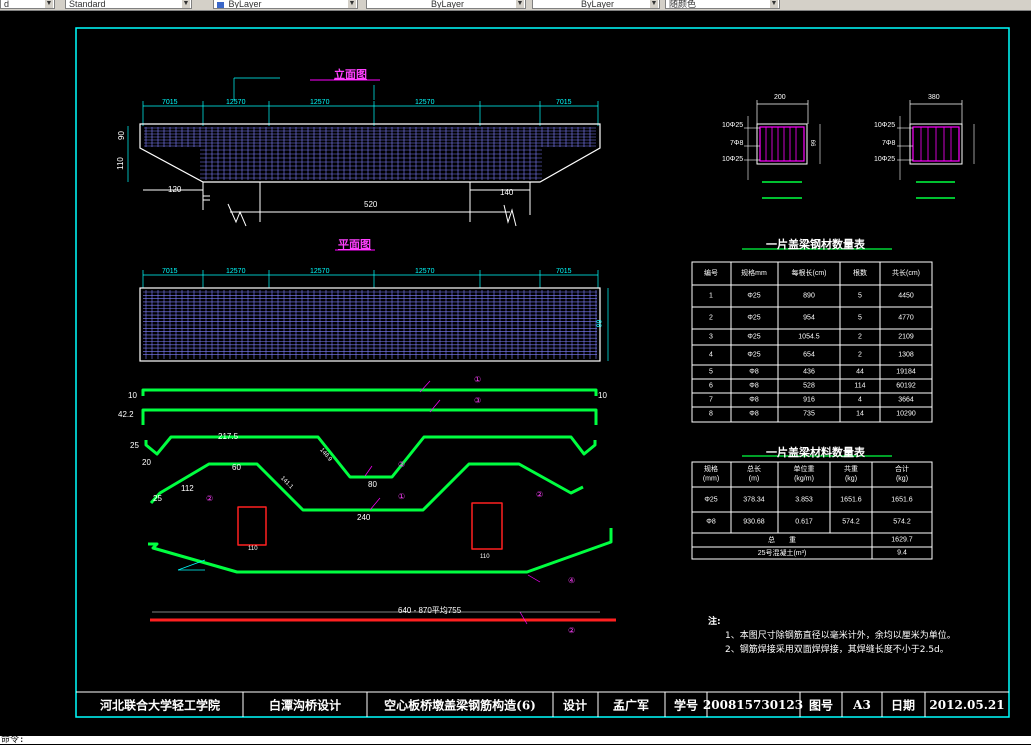  I want to click on table1-header-cell: 规格mm, so click(754, 273).